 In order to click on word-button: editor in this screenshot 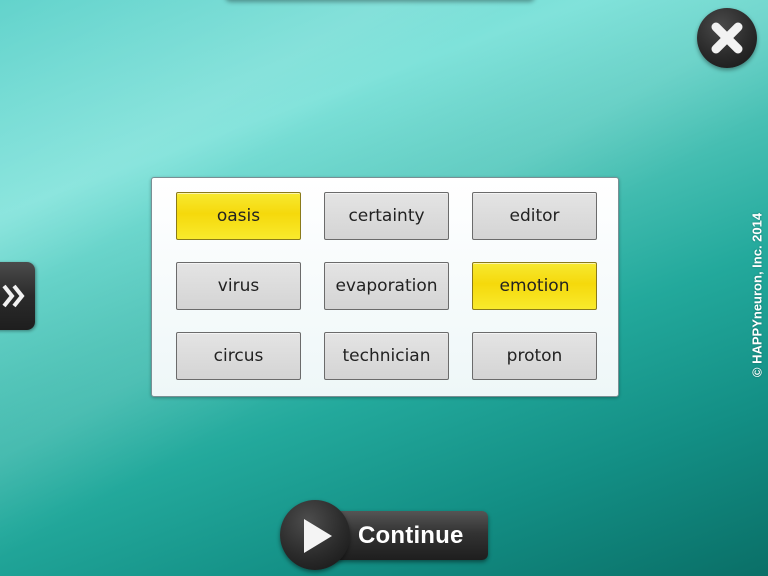, I will do `click(534, 216)`.